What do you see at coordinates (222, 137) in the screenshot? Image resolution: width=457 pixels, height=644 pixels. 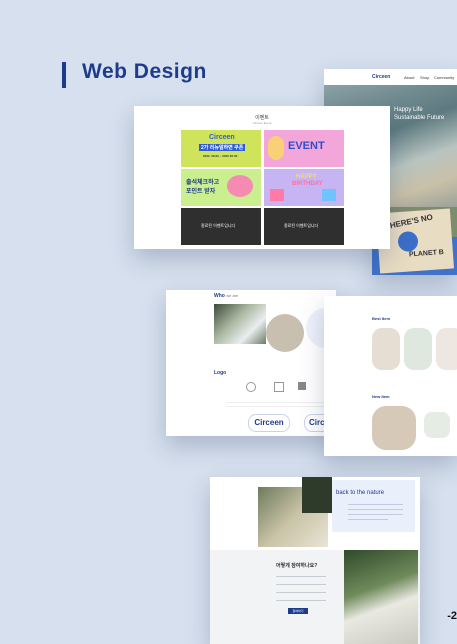 I see `tile-title: Circeen` at bounding box center [222, 137].